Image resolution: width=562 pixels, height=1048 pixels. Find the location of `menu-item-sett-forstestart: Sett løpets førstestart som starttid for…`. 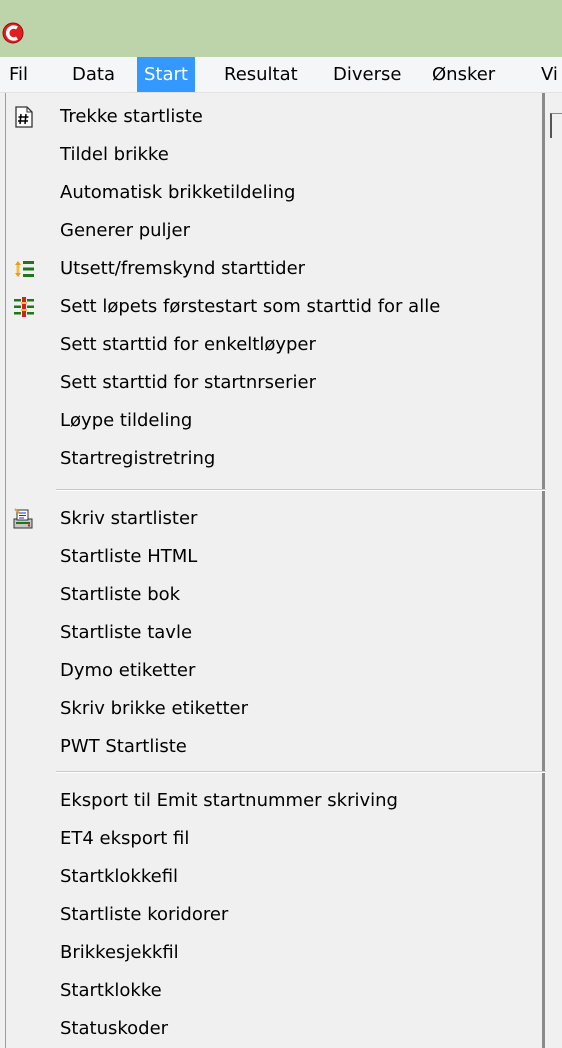

menu-item-sett-forstestart: Sett løpets førstestart som starttid for… is located at coordinates (273, 307).